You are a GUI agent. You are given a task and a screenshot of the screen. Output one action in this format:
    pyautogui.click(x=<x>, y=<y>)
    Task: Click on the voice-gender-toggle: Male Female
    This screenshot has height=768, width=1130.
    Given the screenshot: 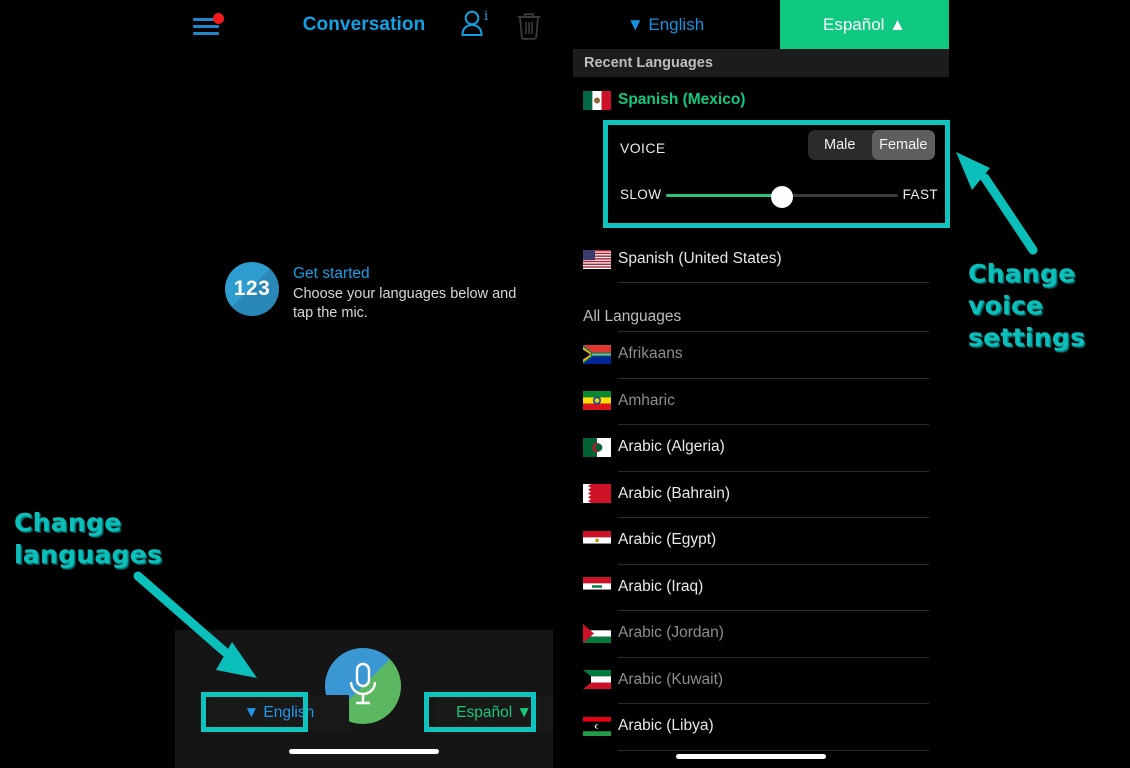 What is the action you would take?
    pyautogui.click(x=871, y=145)
    